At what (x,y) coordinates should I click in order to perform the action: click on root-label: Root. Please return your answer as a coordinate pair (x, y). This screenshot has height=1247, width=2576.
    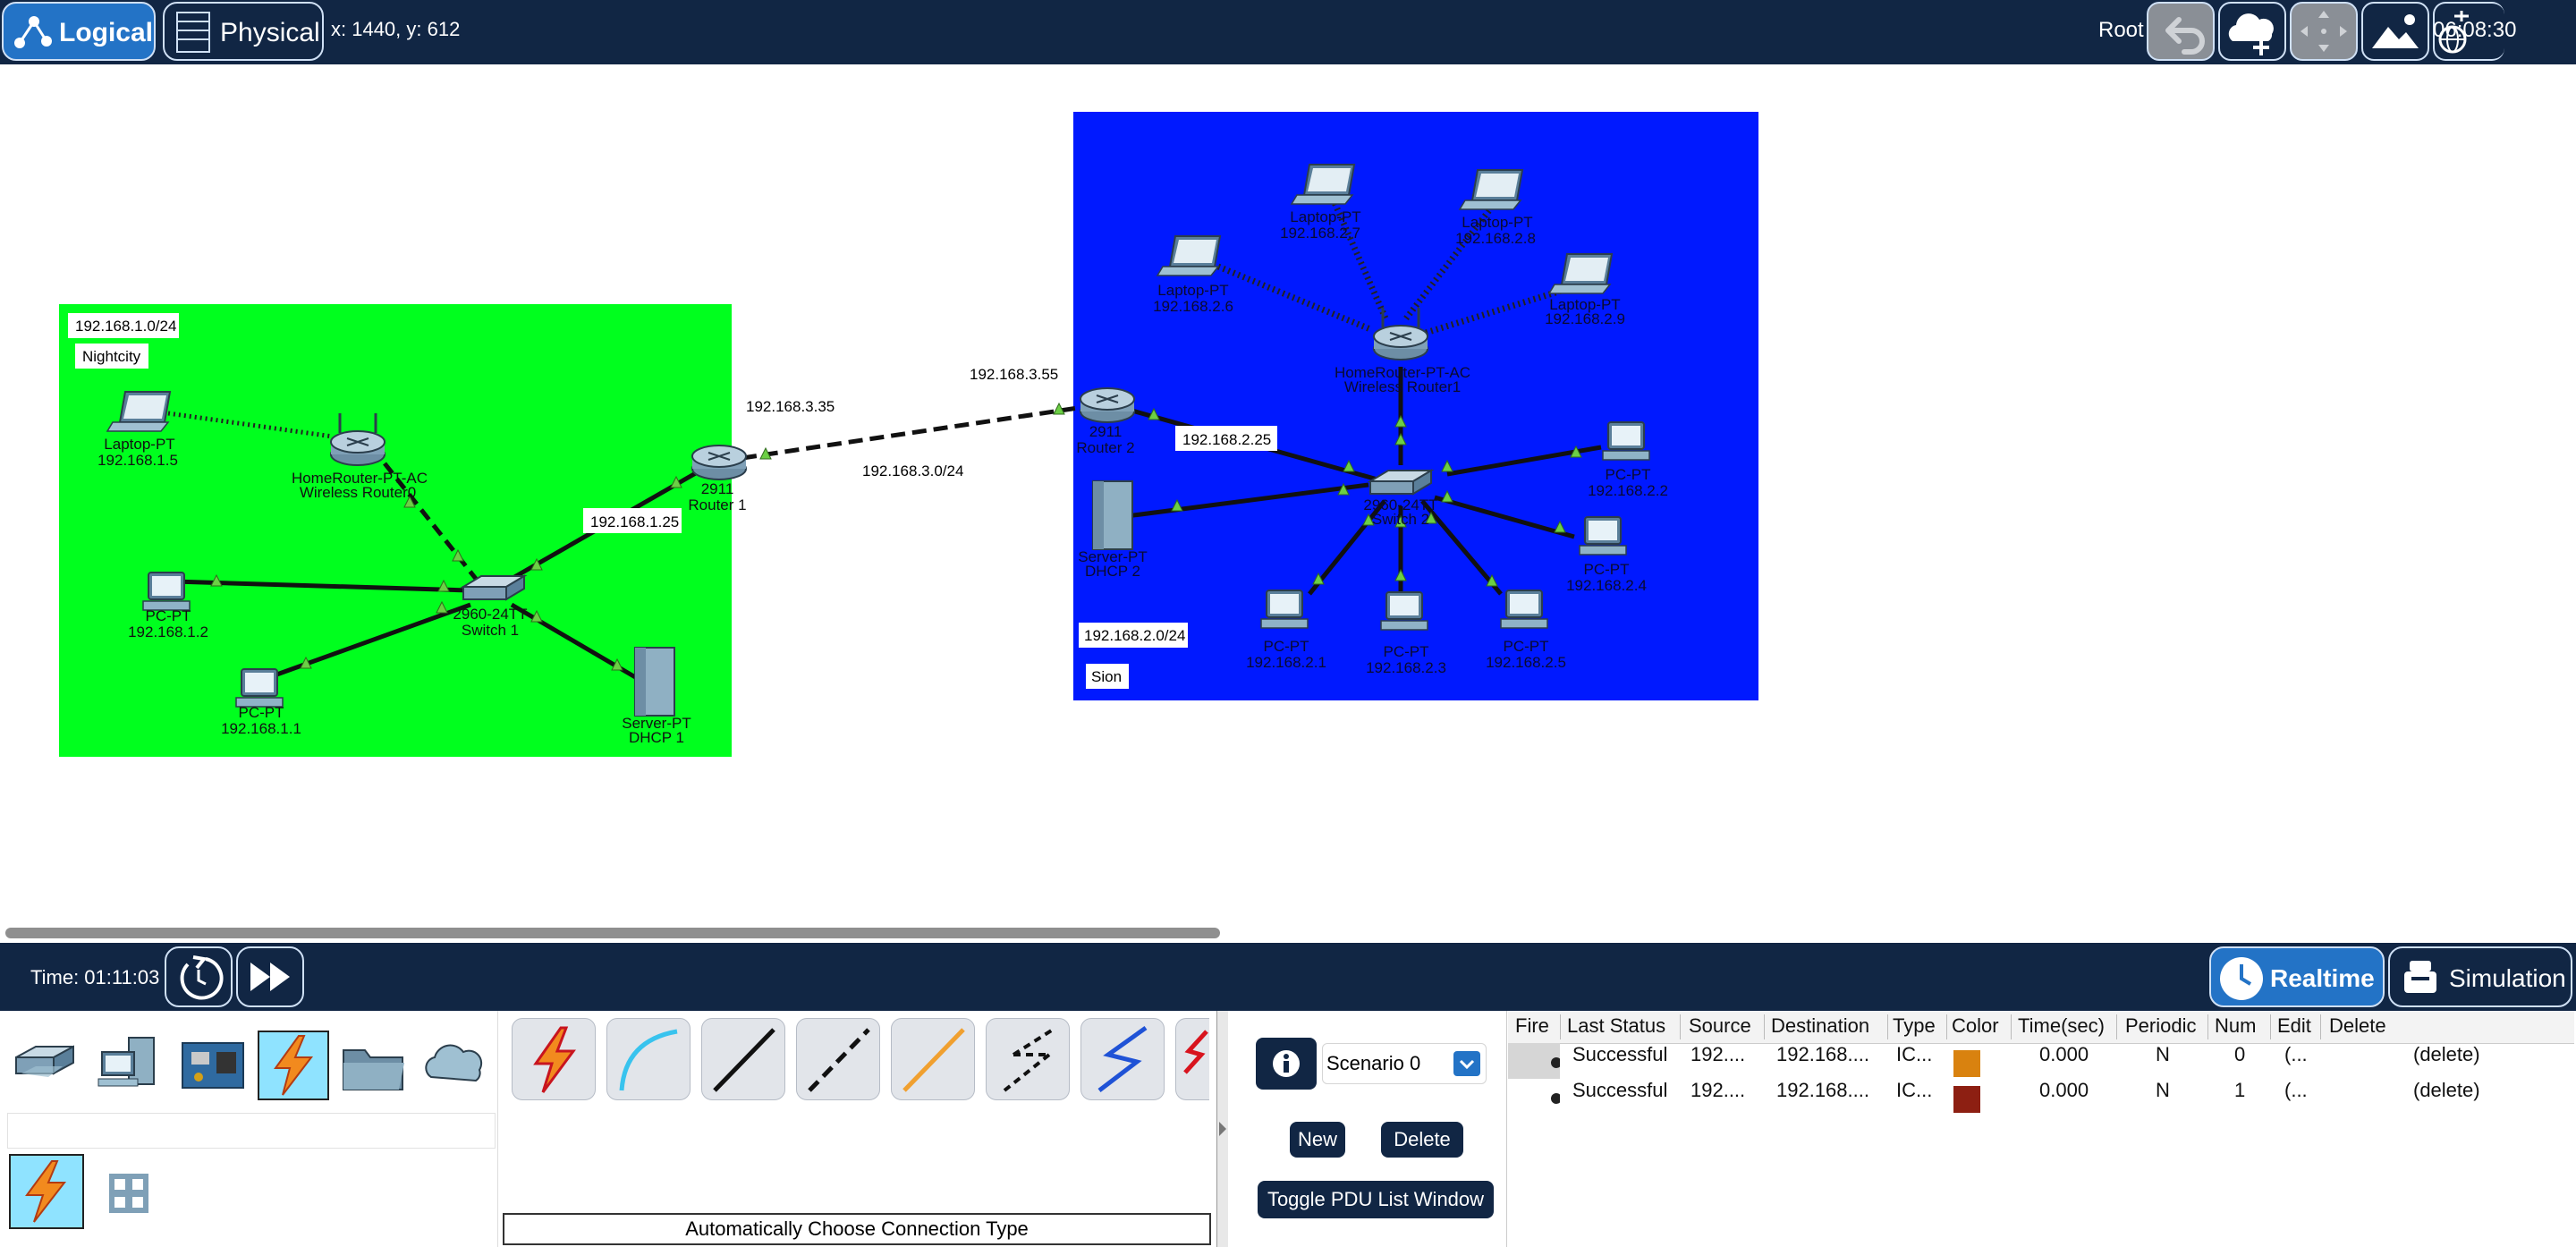
    Looking at the image, I should click on (2121, 30).